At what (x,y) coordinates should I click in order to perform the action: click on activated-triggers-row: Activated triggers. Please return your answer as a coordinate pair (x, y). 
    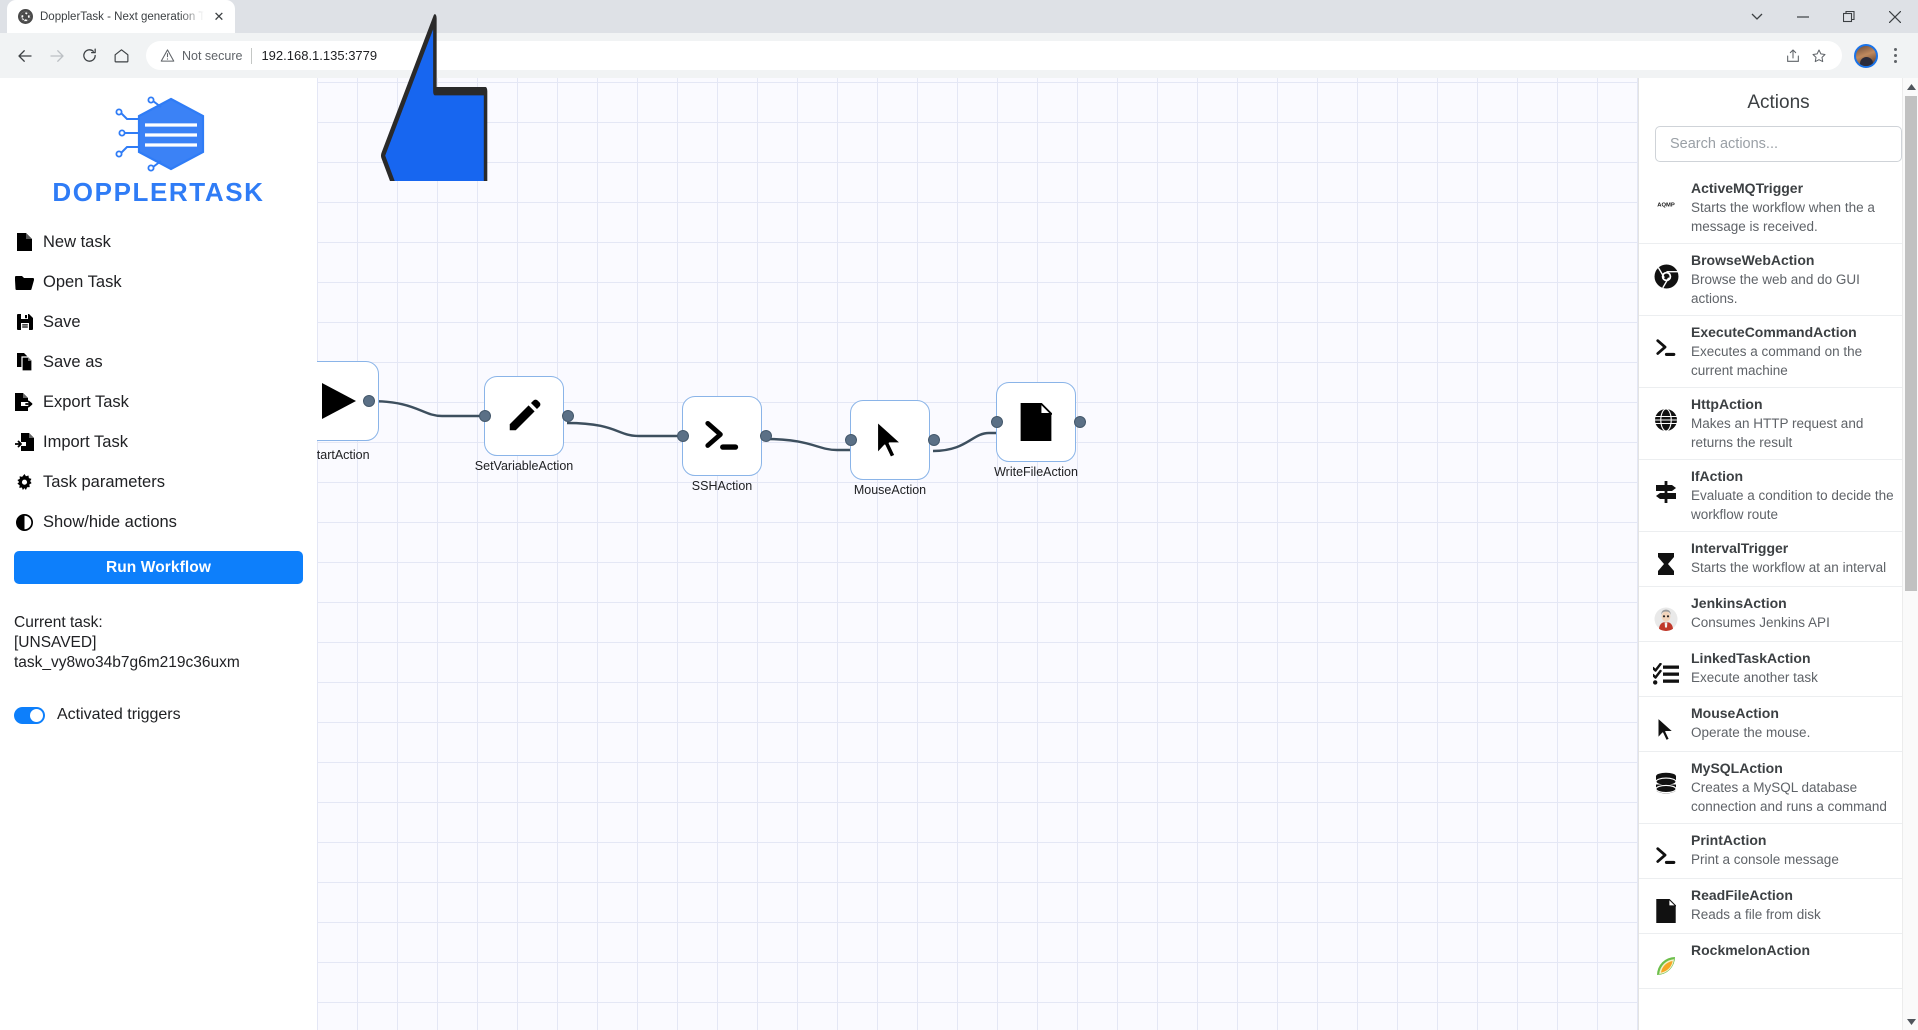
    Looking at the image, I should click on (158, 715).